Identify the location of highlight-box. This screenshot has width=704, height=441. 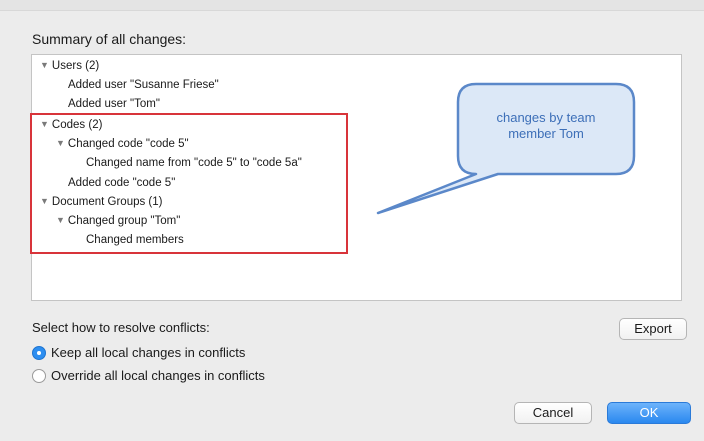
(189, 183).